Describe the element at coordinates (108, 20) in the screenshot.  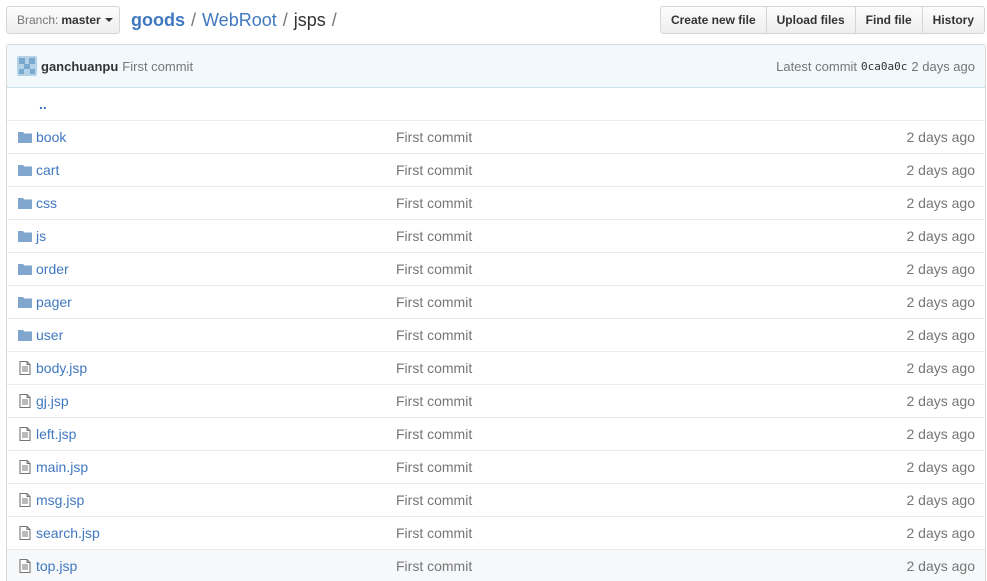
I see `caret-down-icon` at that location.